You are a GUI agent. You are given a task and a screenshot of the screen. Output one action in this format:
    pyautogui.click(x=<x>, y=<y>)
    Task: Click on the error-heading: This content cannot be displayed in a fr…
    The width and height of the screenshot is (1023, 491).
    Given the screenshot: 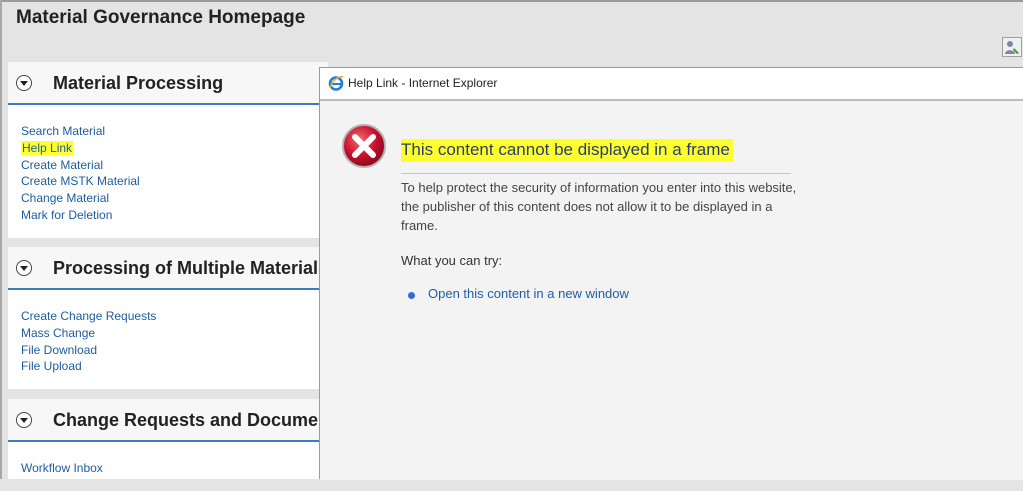 What is the action you would take?
    pyautogui.click(x=567, y=150)
    